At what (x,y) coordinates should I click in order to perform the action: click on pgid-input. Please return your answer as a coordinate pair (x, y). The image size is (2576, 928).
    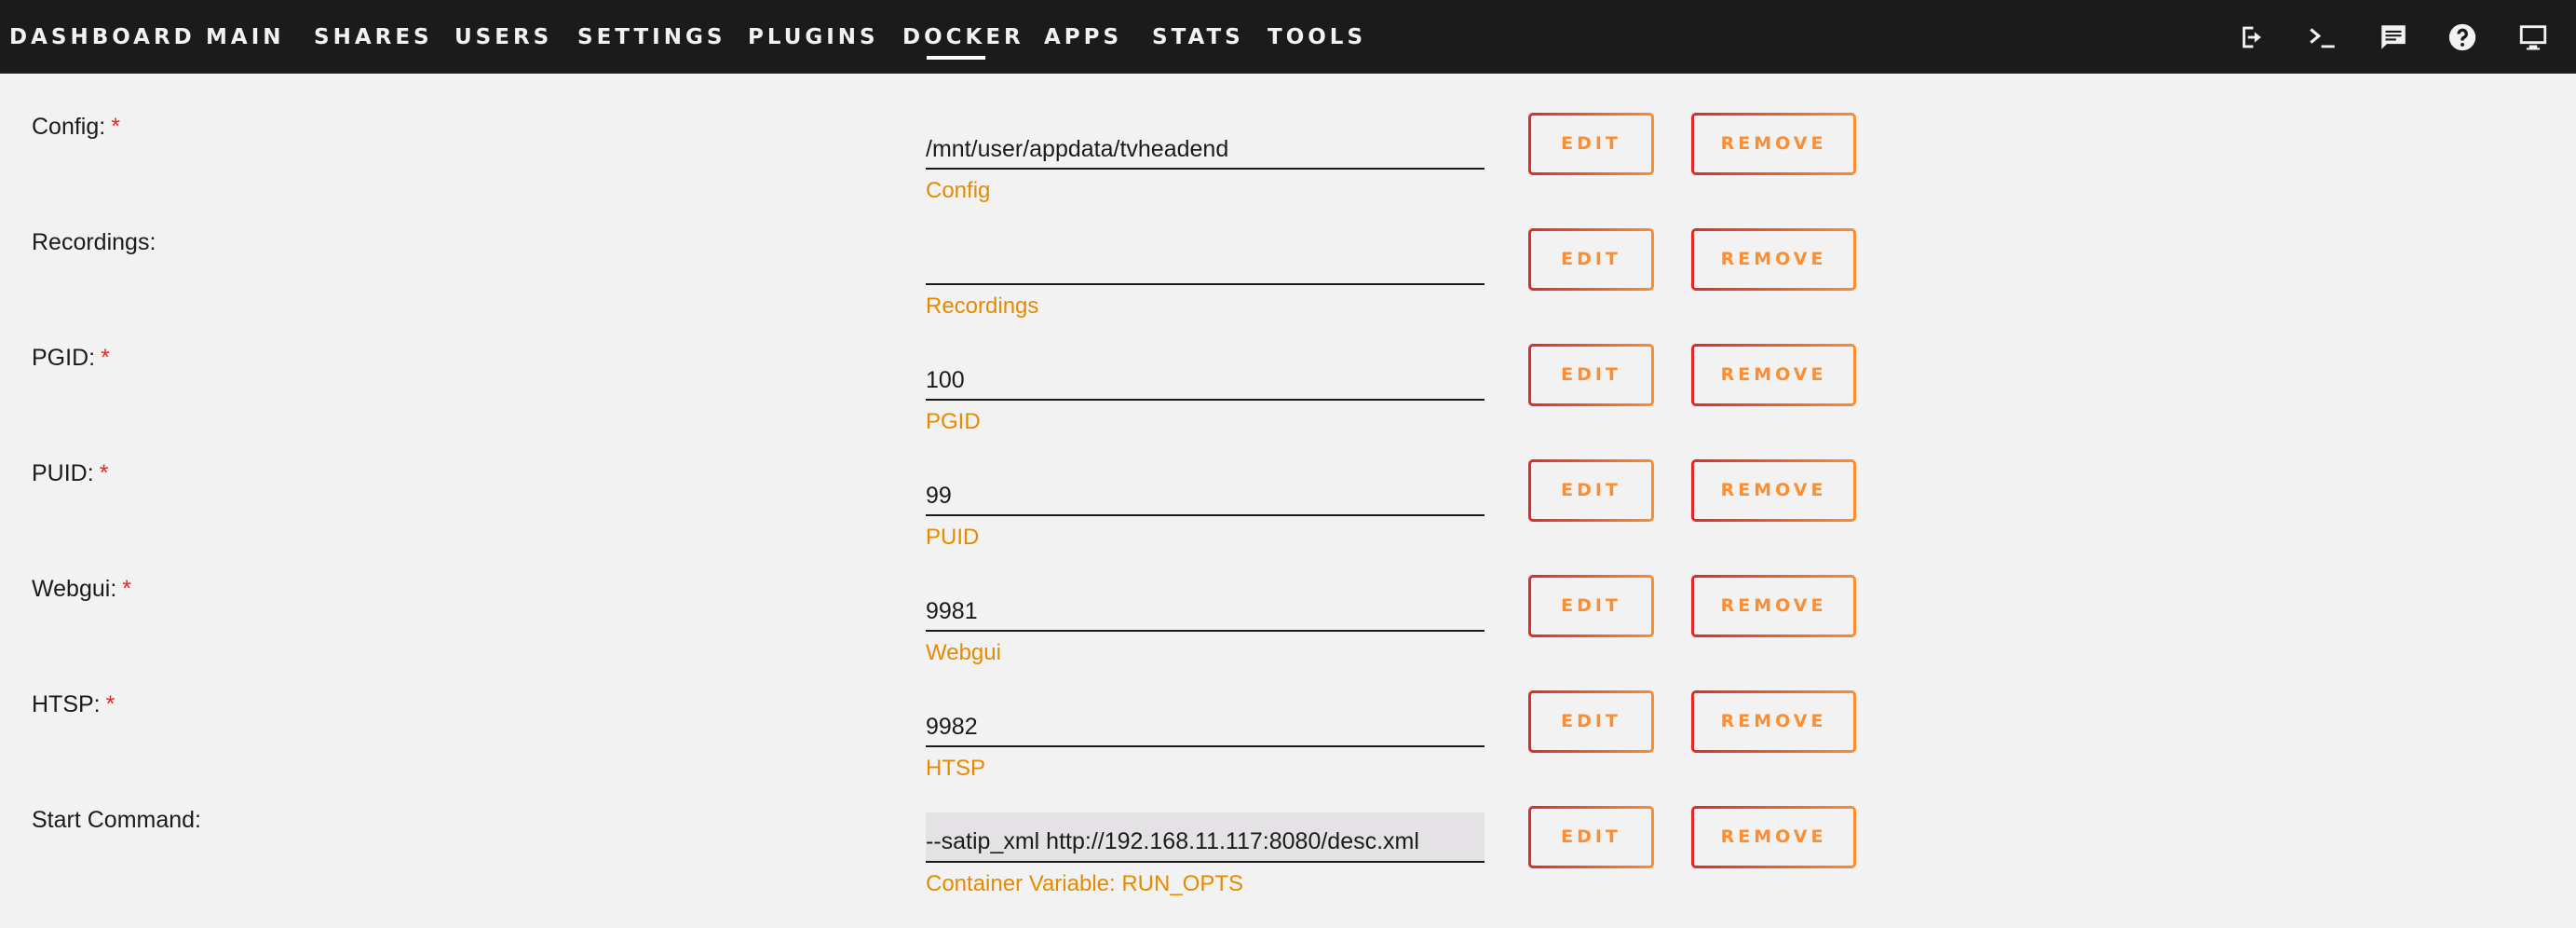
    Looking at the image, I should click on (1205, 376).